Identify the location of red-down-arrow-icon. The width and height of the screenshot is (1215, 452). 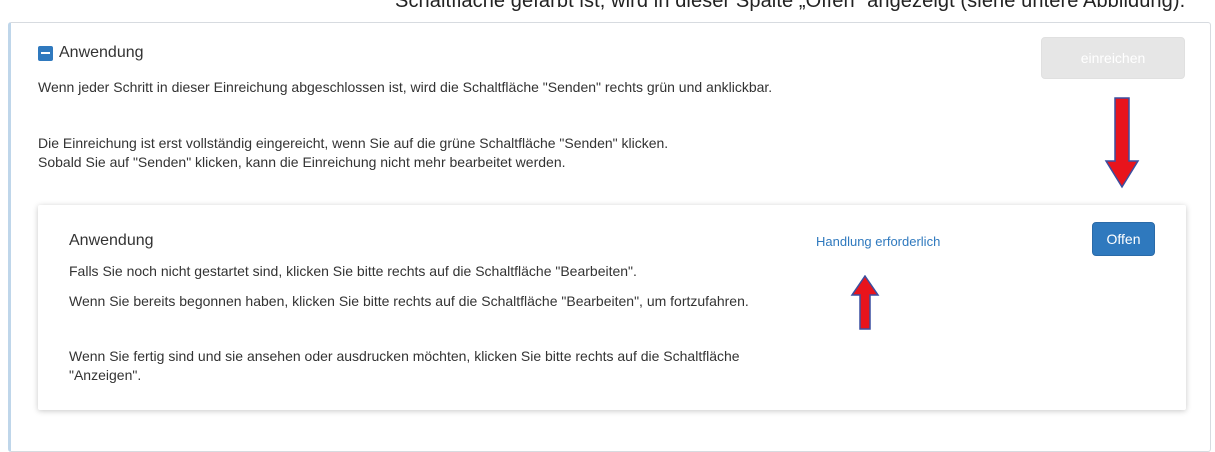
(1122, 143).